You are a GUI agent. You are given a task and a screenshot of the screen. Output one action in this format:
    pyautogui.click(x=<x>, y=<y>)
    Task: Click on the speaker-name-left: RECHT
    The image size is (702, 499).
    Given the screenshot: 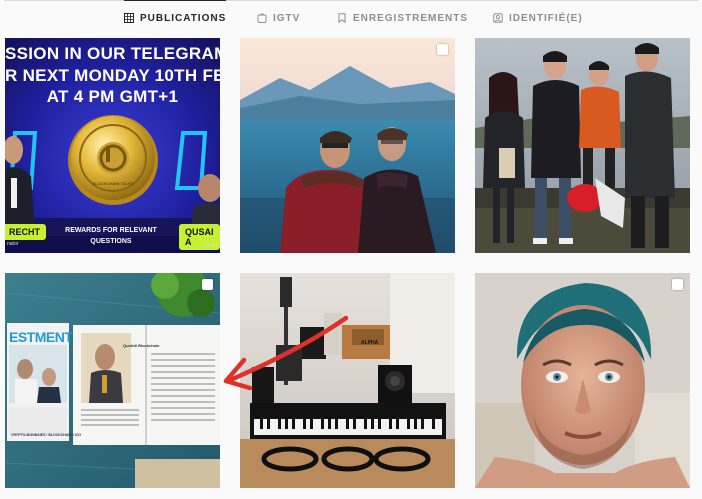 What is the action you would take?
    pyautogui.click(x=25, y=232)
    